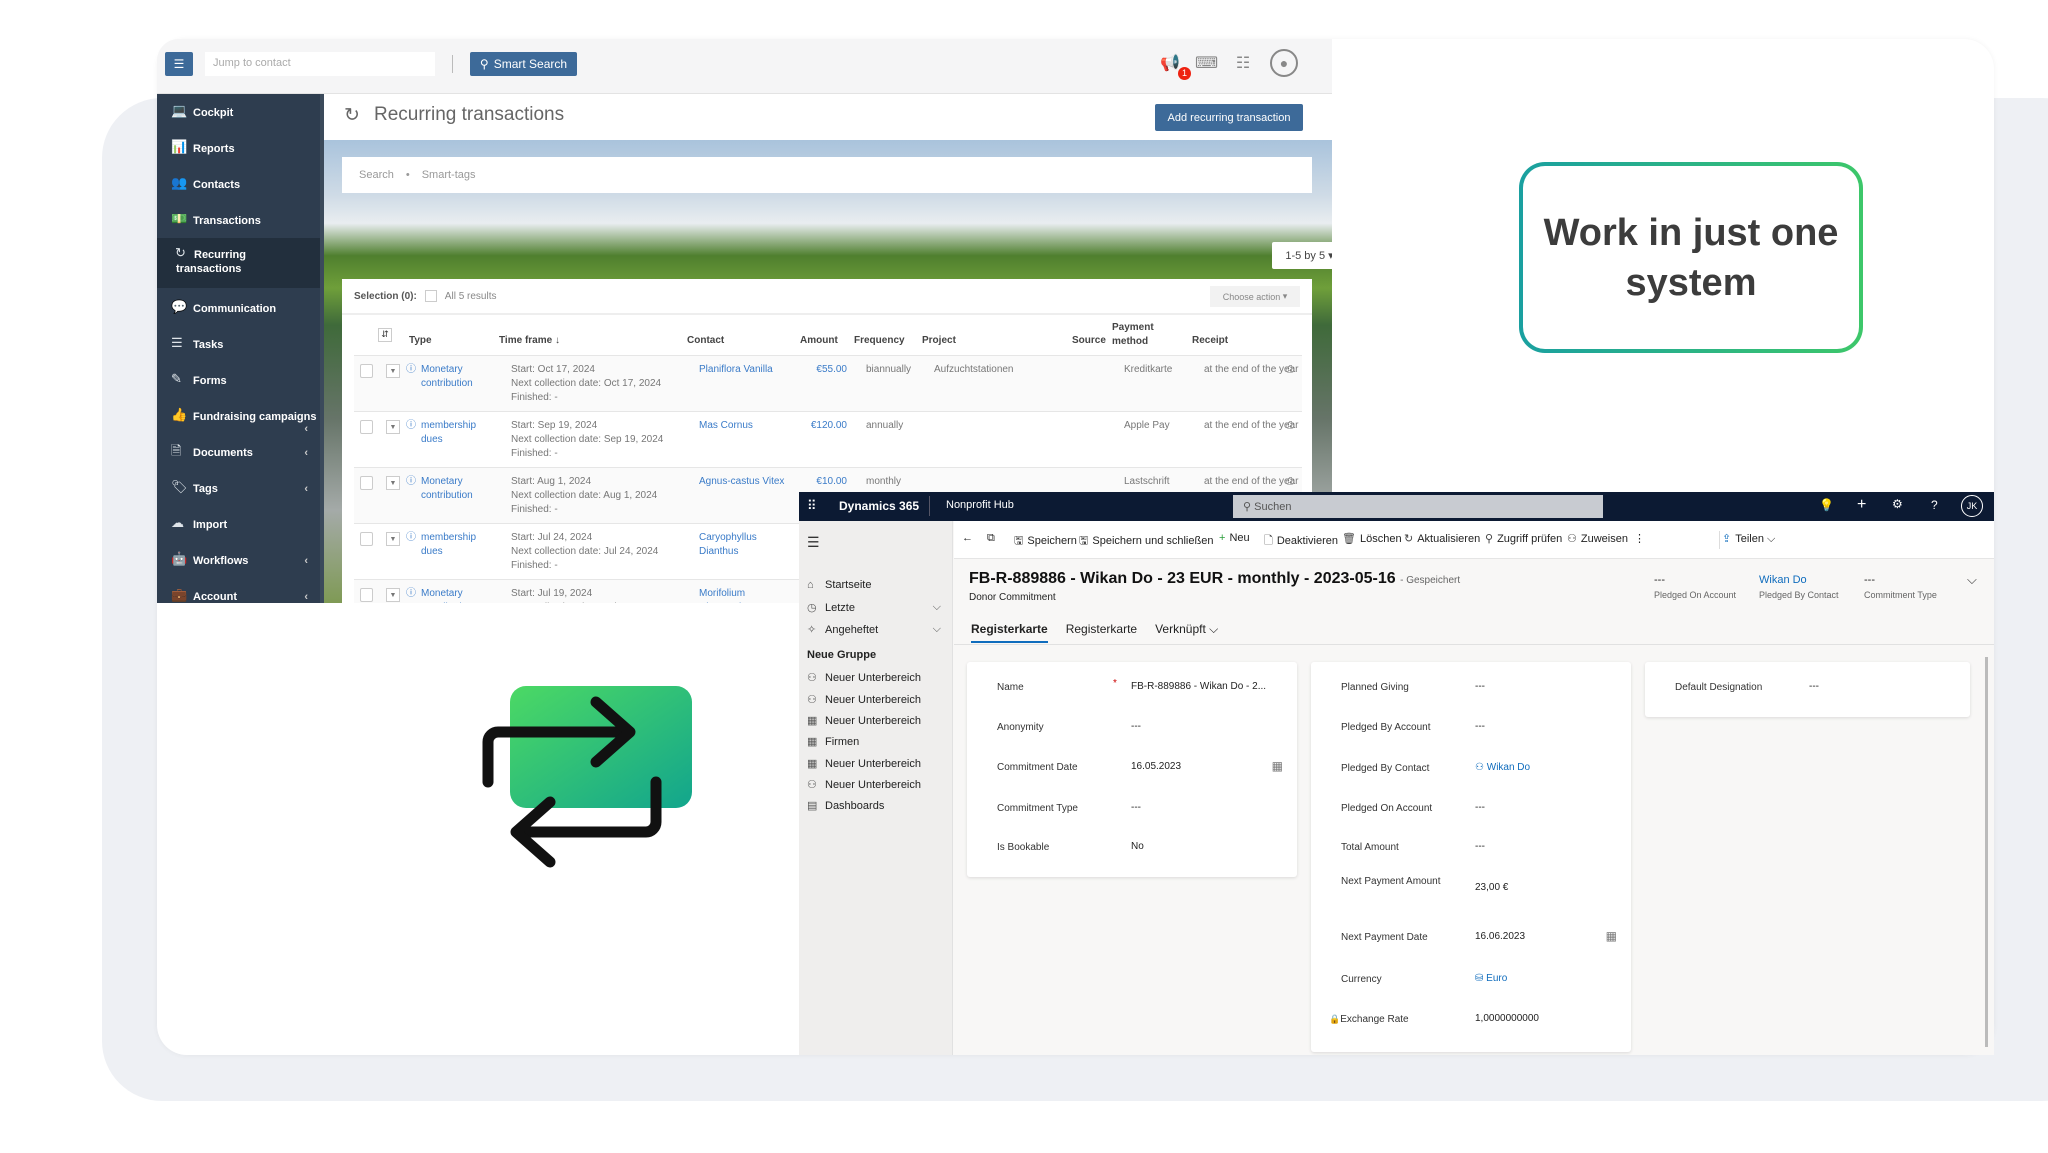  Describe the element at coordinates (1611, 936) in the screenshot. I see `calendar-icon: ▦` at that location.